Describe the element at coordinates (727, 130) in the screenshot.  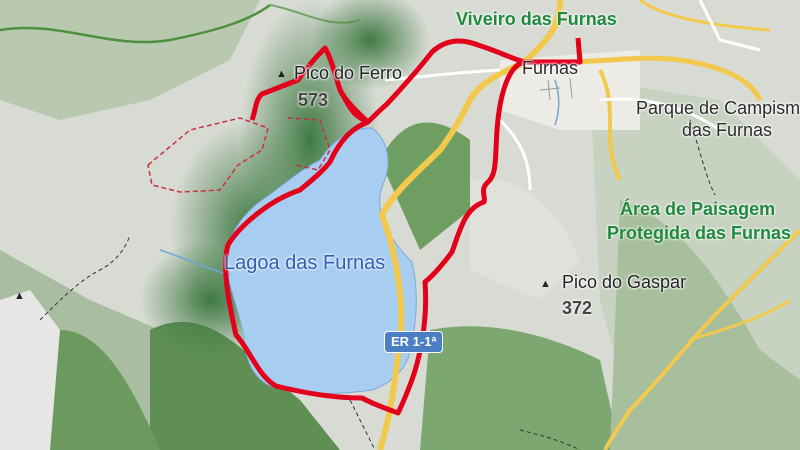
I see `label-parque-line2: das Furnas` at that location.